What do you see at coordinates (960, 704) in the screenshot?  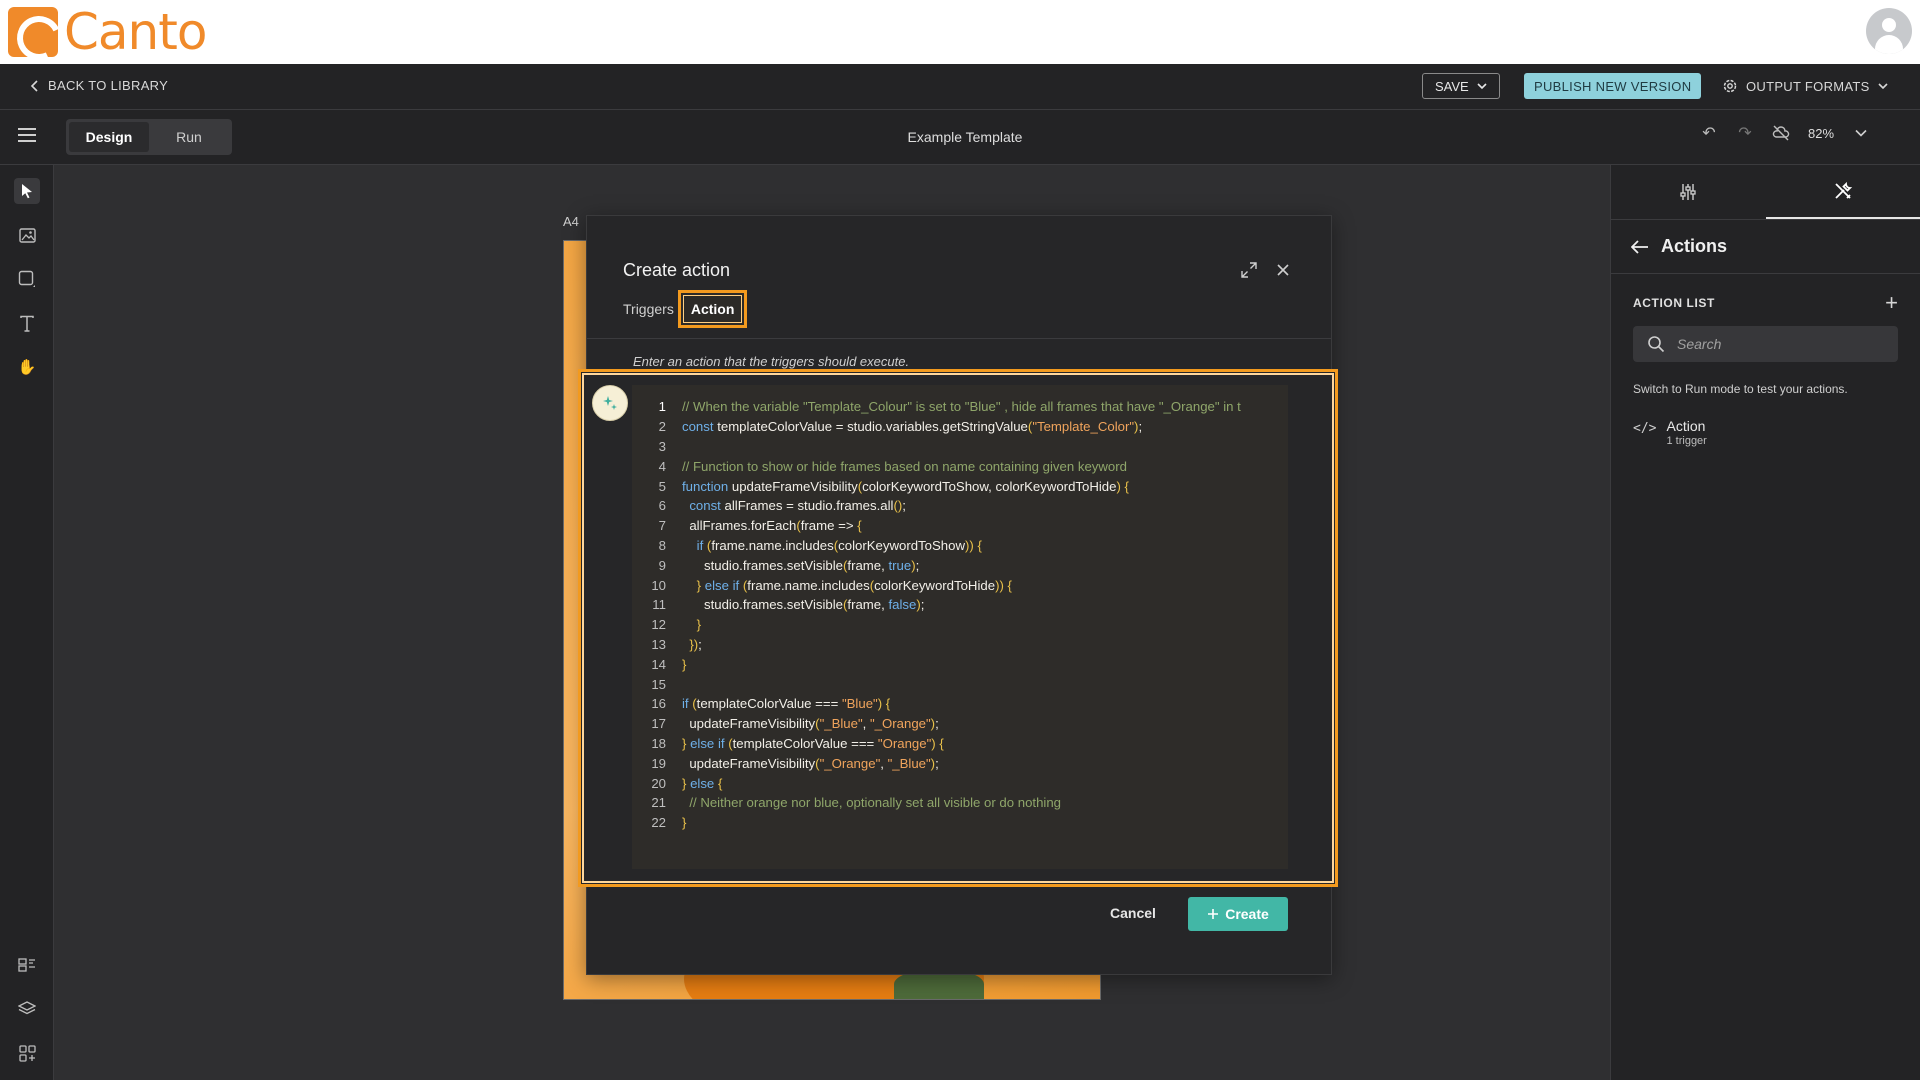 I see `code-line: 16 if (templateColorValue === "Blue") {` at bounding box center [960, 704].